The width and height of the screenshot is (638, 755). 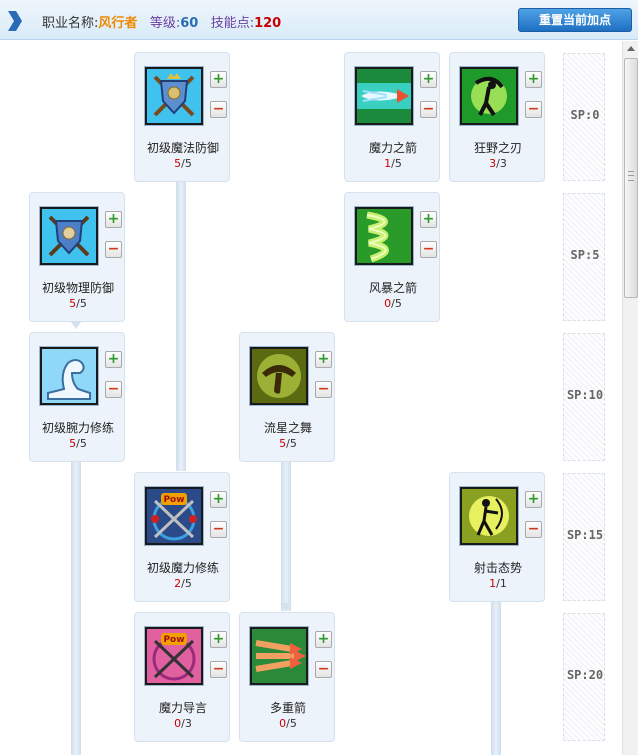 I want to click on skill-name: 初级魔法防御, so click(x=182, y=148).